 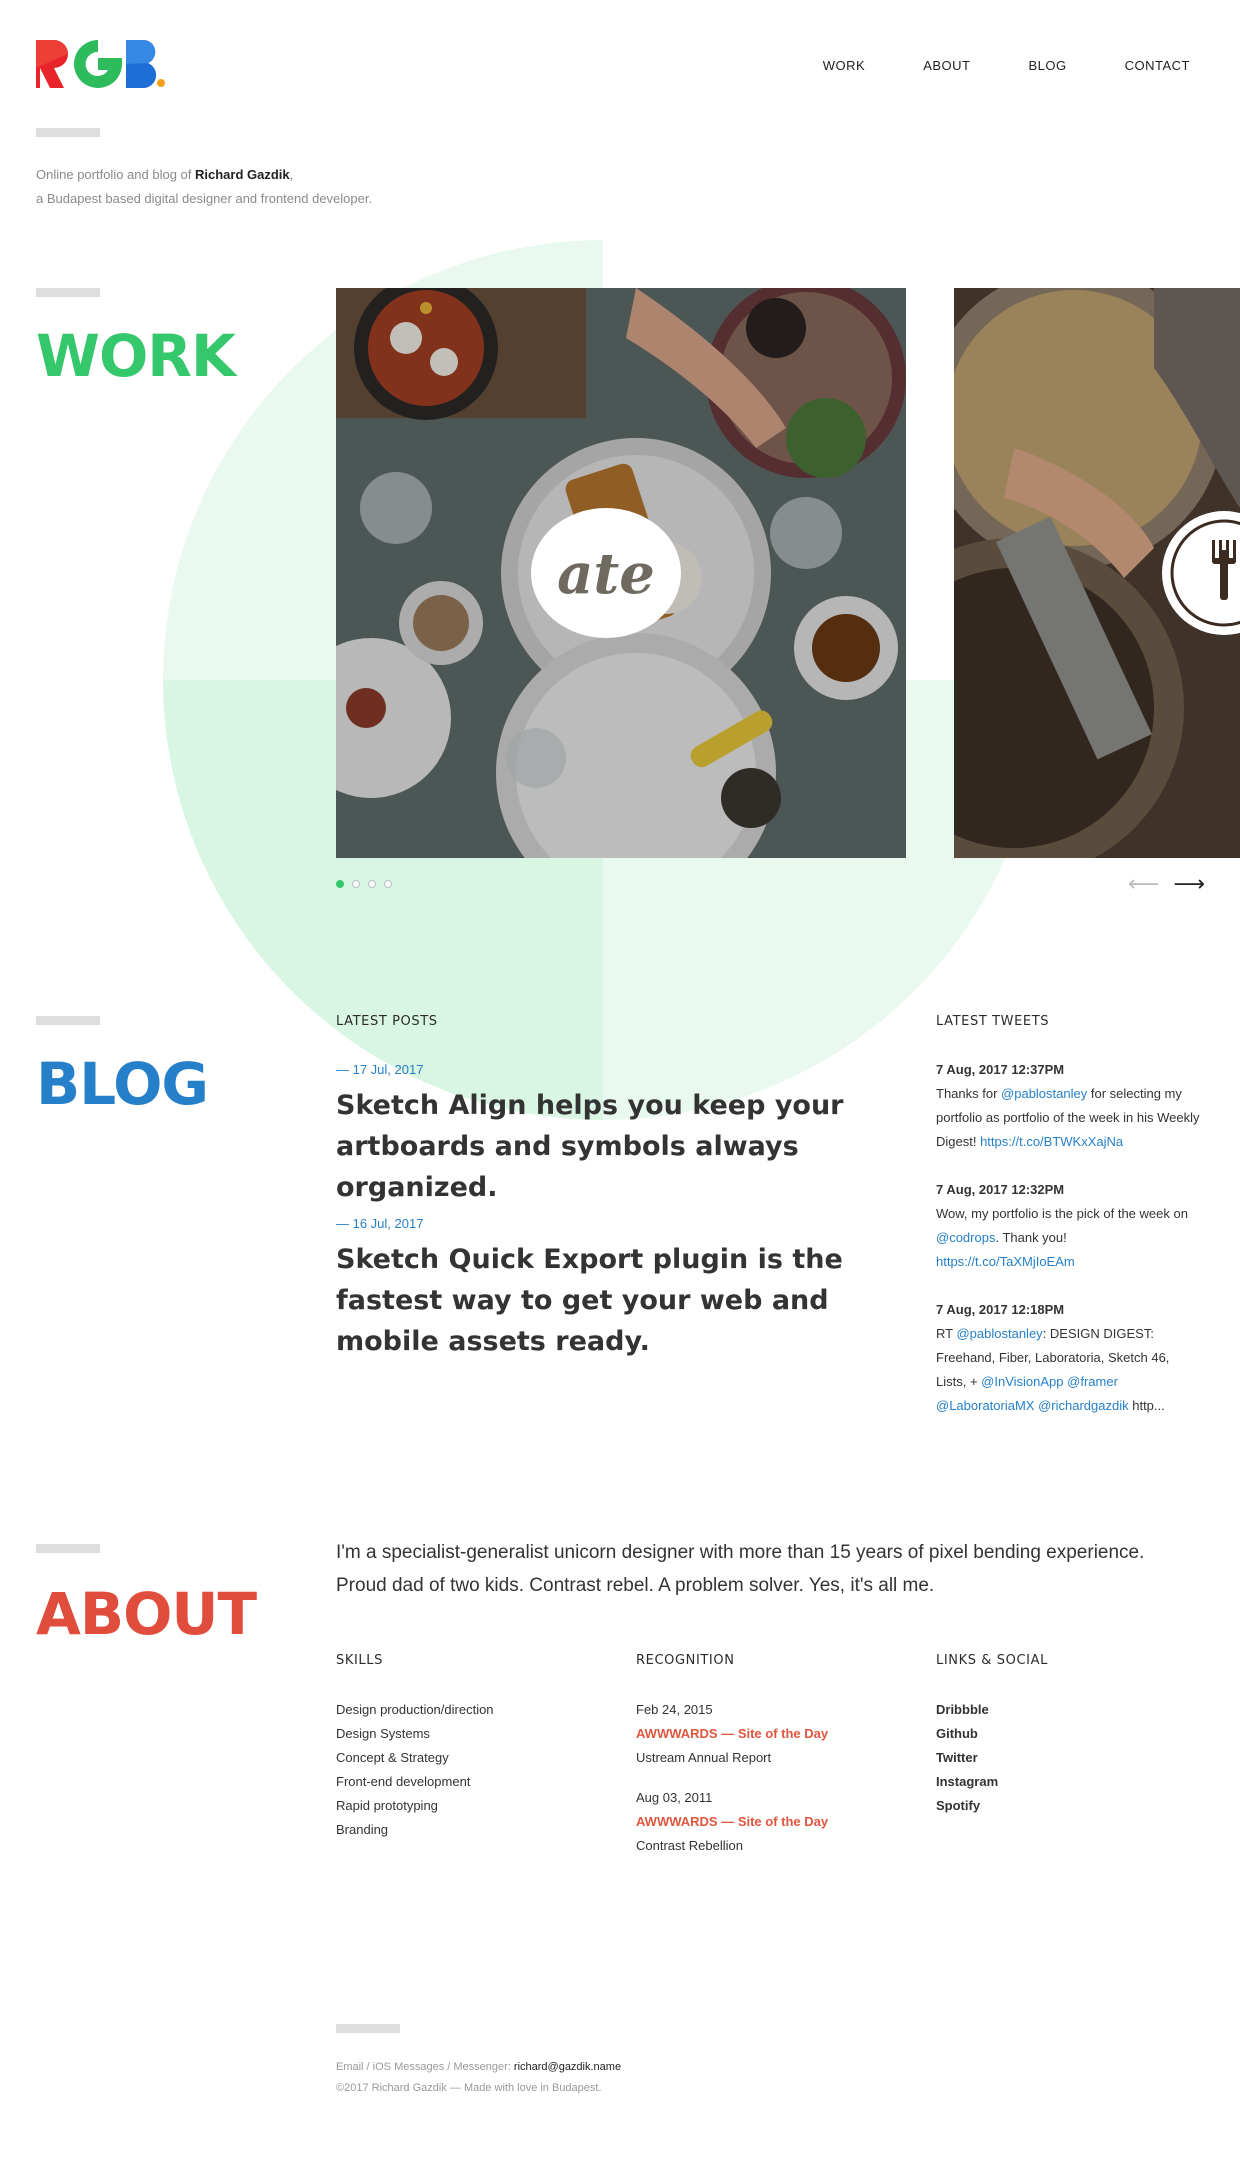 What do you see at coordinates (1000, 1069) in the screenshot?
I see `tweet-time: 7 Aug, 2017 12:37PM` at bounding box center [1000, 1069].